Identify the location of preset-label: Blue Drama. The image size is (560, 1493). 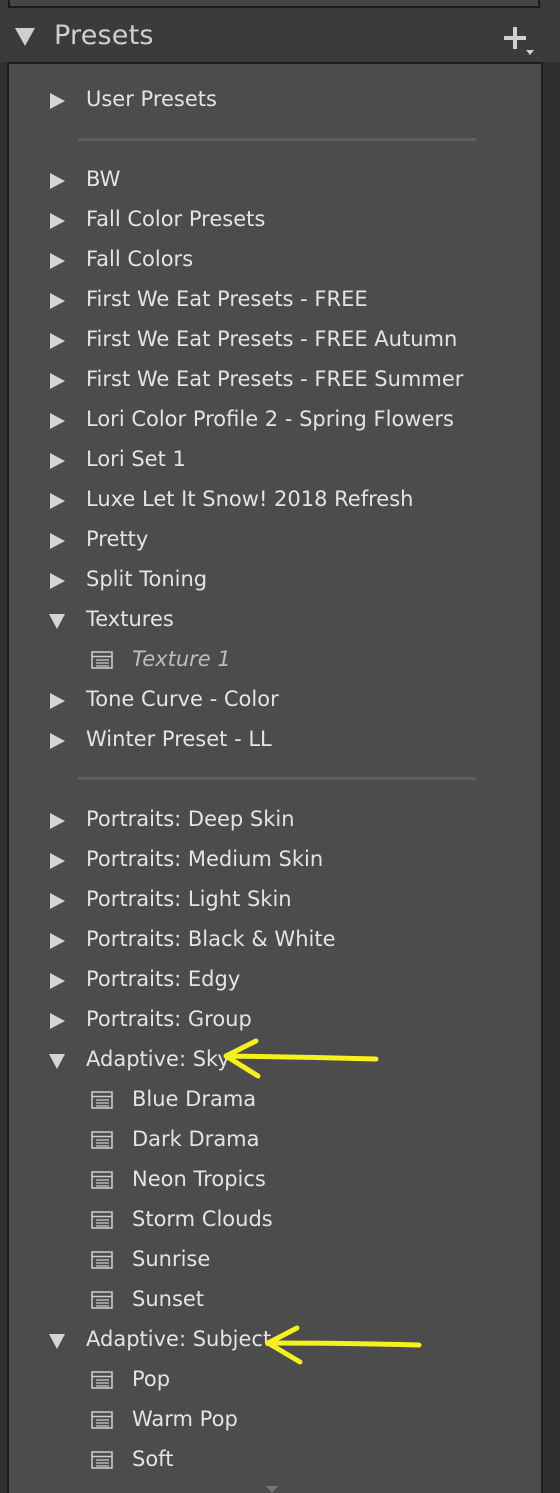
(194, 1099).